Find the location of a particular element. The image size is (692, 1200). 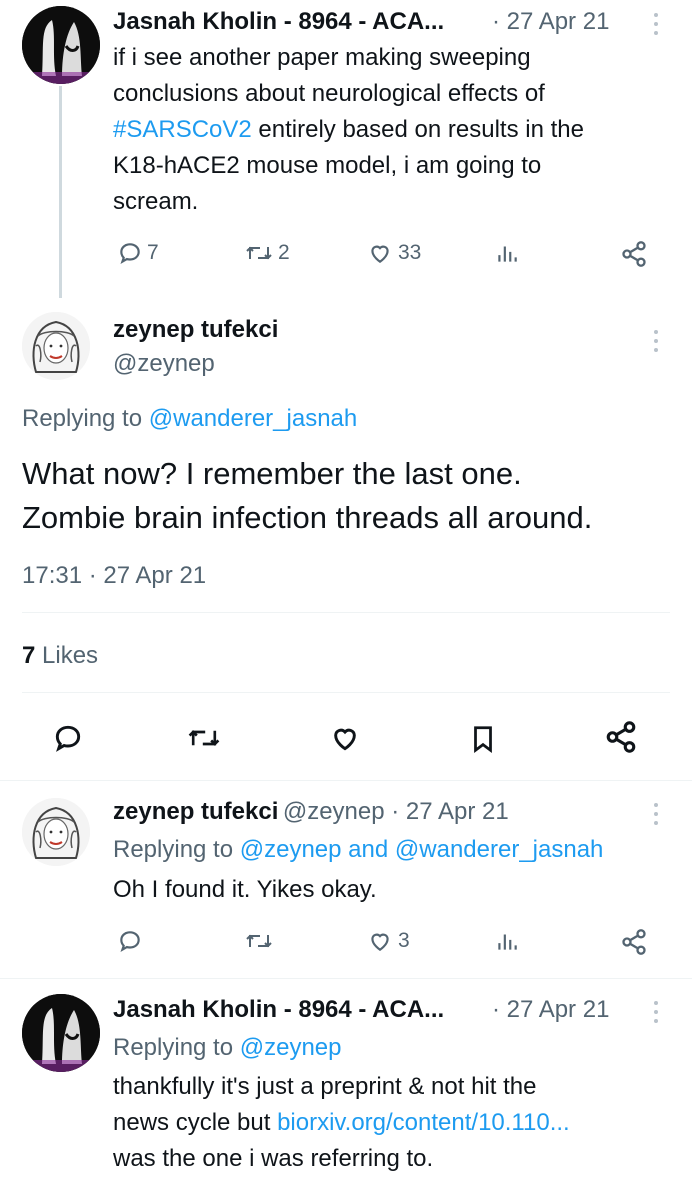

reply1-text: Oh I found it. Yikes okay. is located at coordinates (245, 889).